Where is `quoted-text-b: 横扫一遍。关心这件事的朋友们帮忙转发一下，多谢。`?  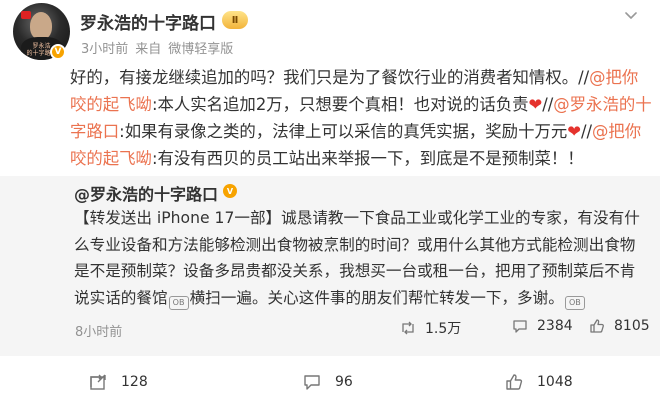
quoted-text-b: 横扫一遍。关心这件事的朋友们帮忙转发一下，多谢。 is located at coordinates (376, 297).